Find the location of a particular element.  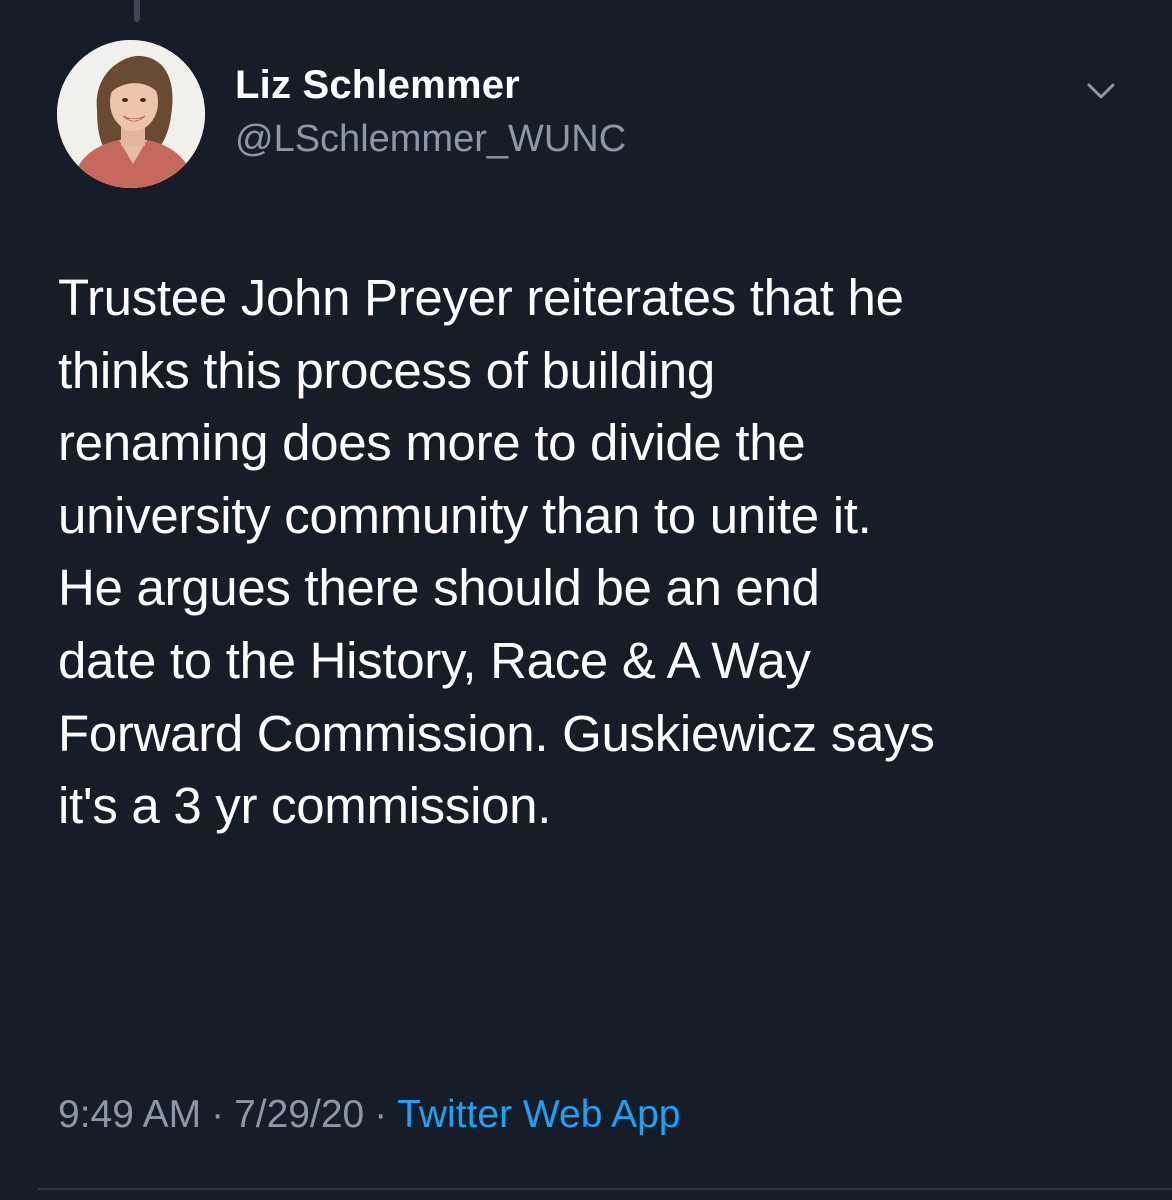

tweet-time: 9:49 AM is located at coordinates (129, 1114).